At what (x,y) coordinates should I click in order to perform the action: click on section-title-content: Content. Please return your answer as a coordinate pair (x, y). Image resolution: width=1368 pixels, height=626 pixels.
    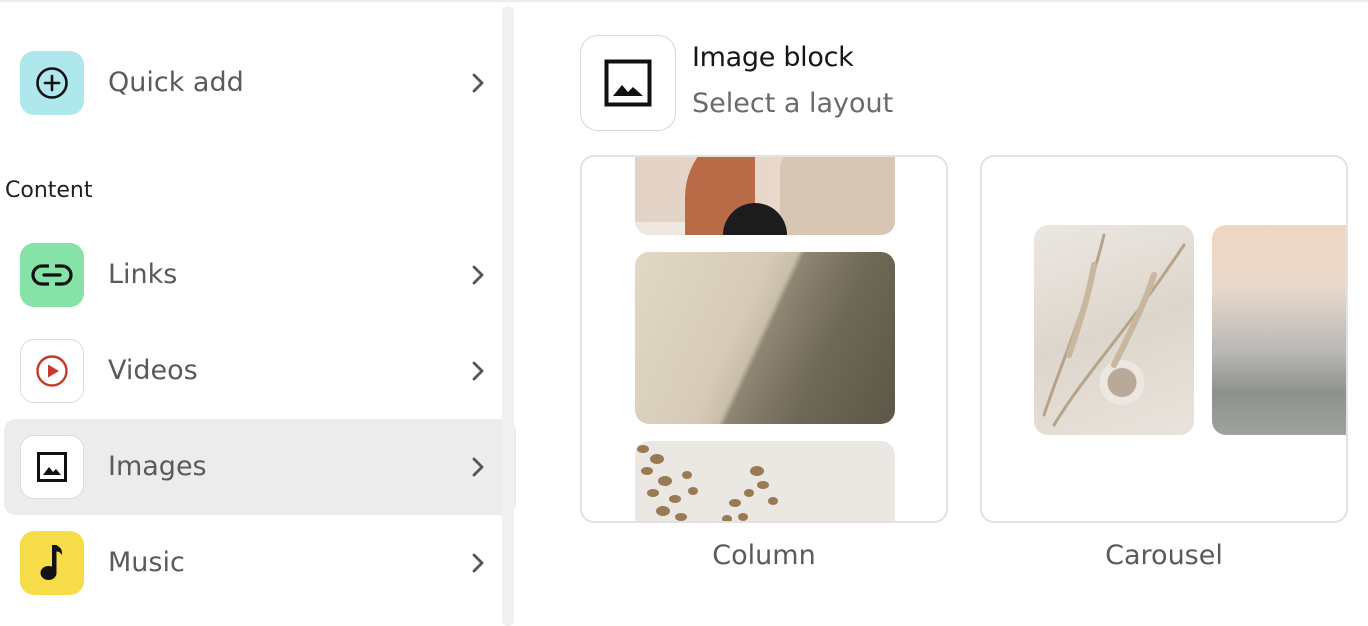
    Looking at the image, I should click on (49, 190).